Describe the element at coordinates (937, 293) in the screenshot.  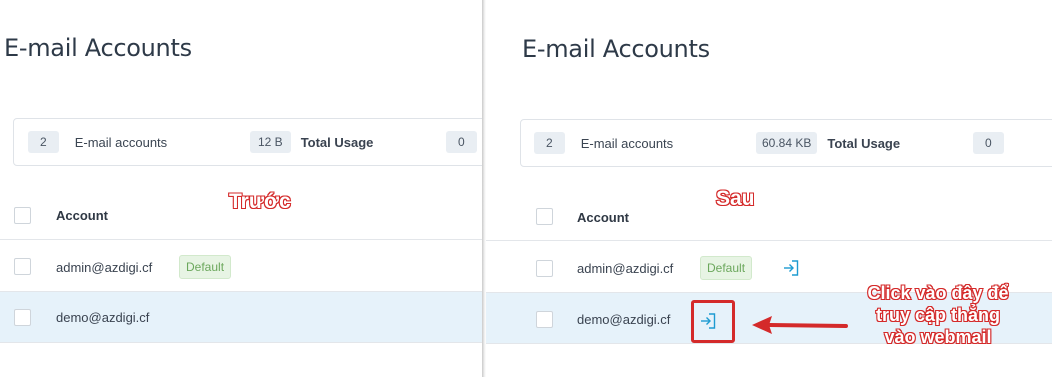
I see `callout-line: Click vào đây để` at that location.